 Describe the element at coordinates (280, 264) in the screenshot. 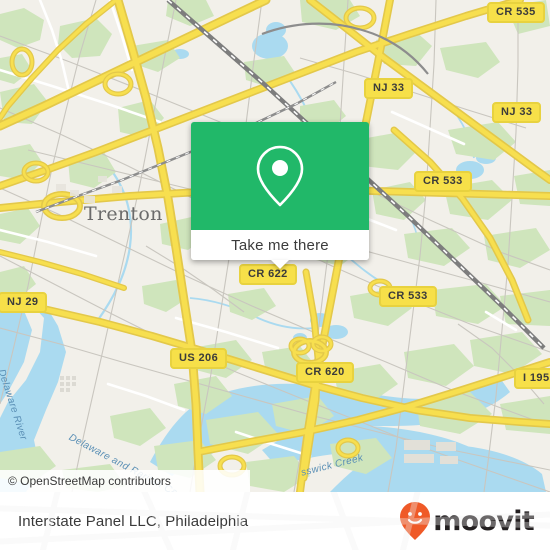

I see `popup-pointer-tail` at that location.